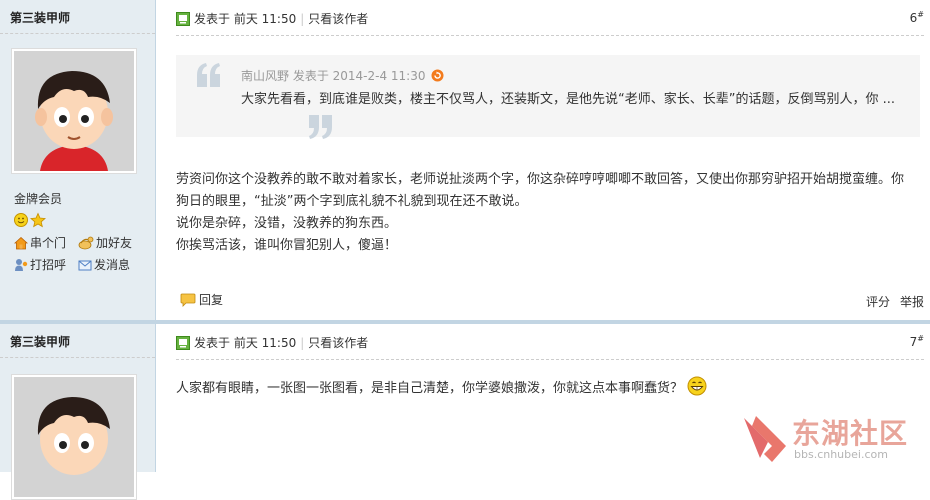 This screenshot has height=500, width=930. I want to click on add-friend-link: 加好友, so click(110, 245).